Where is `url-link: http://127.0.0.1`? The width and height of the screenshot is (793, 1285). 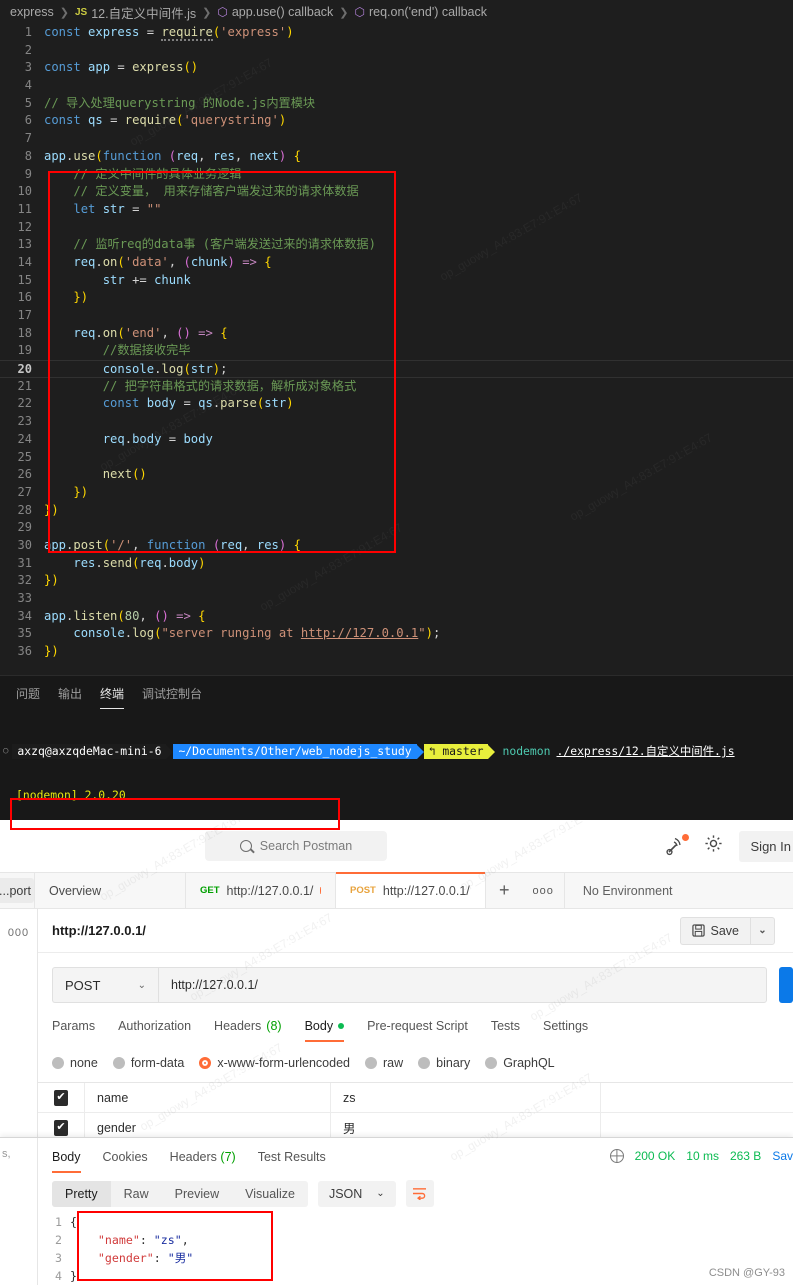
url-link: http://127.0.0.1 is located at coordinates (359, 633).